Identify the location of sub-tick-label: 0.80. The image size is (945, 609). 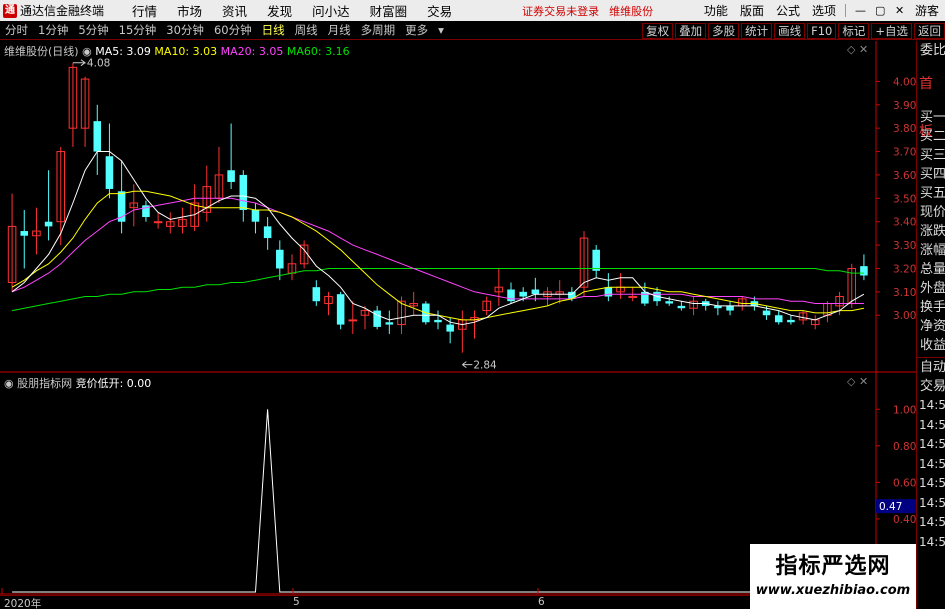
(904, 447).